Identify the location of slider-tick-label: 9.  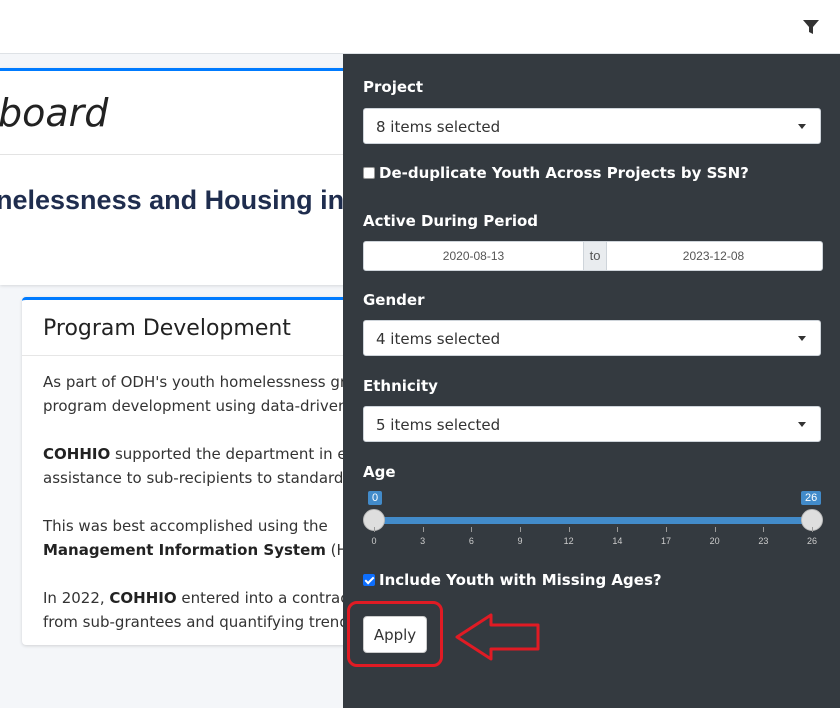
(520, 541).